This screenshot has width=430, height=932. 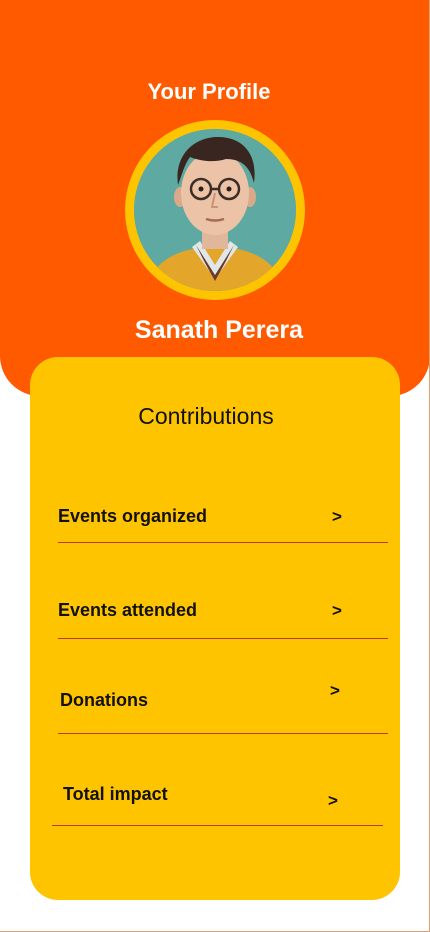 I want to click on events-organized-label: Events organized, so click(x=133, y=516).